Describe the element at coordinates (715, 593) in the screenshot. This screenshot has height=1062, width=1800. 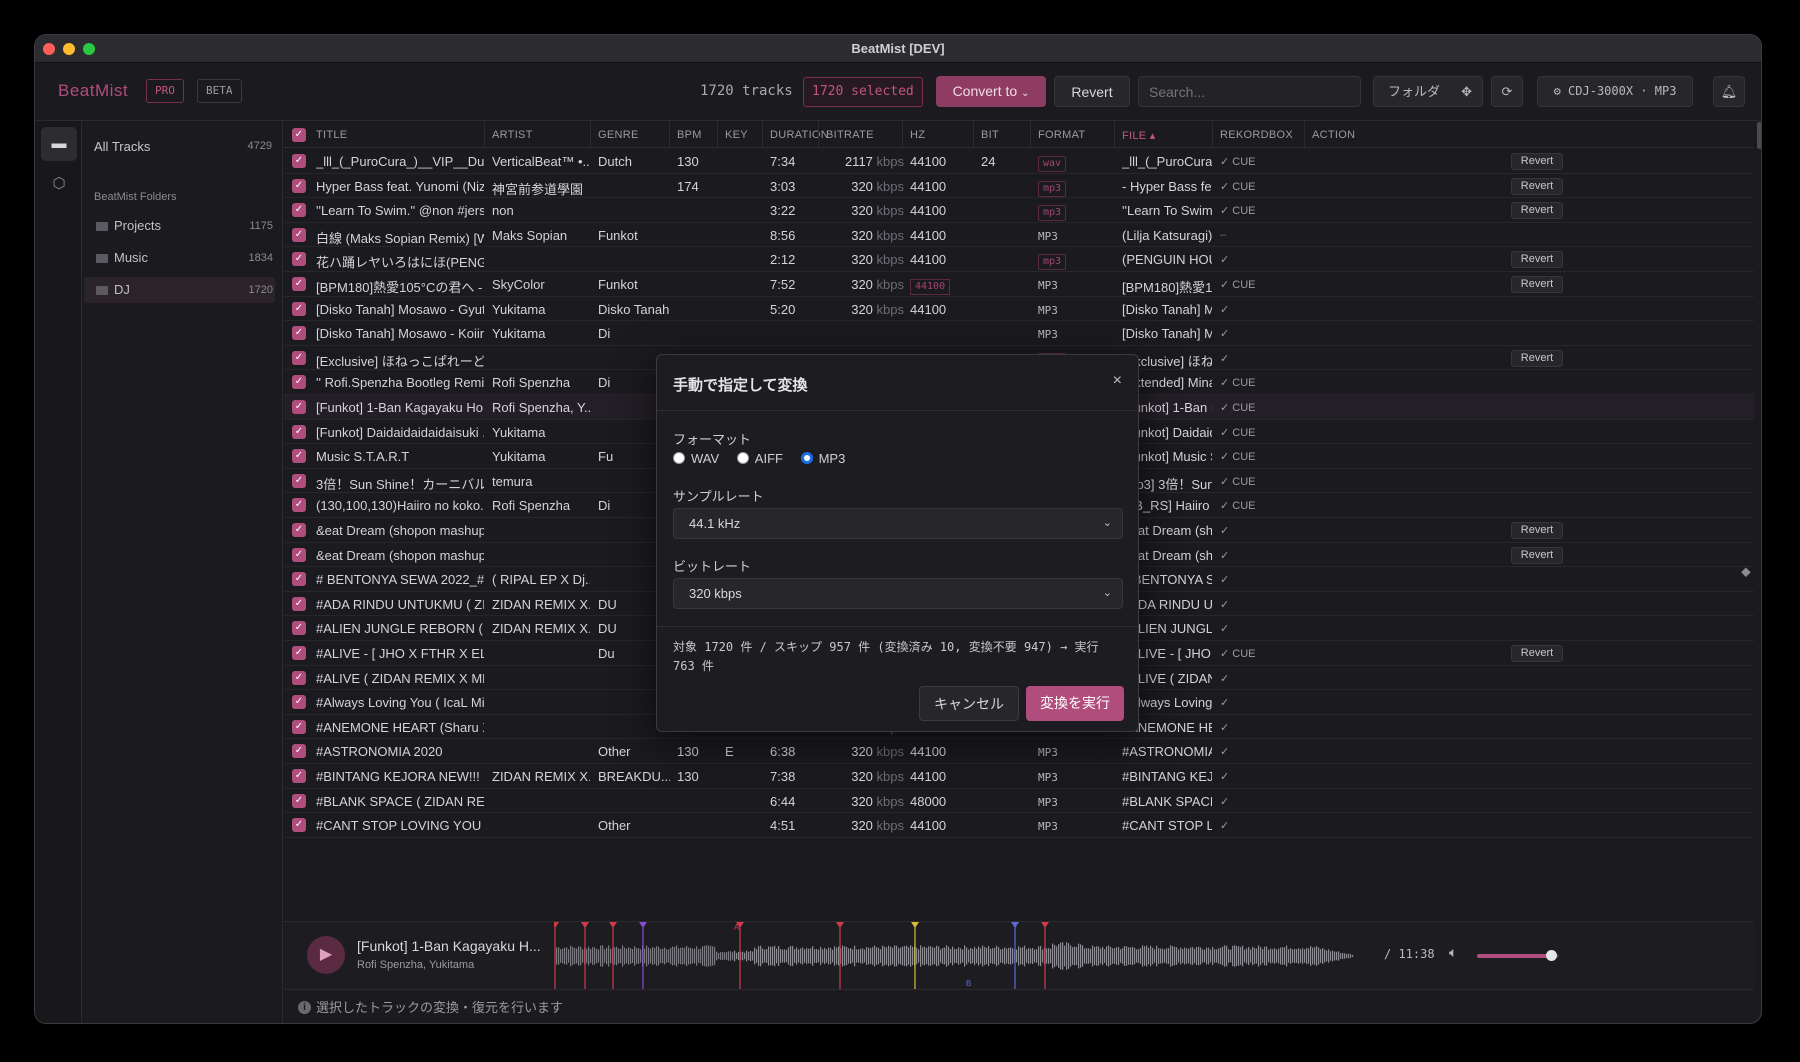
I see `bitrate-value: 320 kbps` at that location.